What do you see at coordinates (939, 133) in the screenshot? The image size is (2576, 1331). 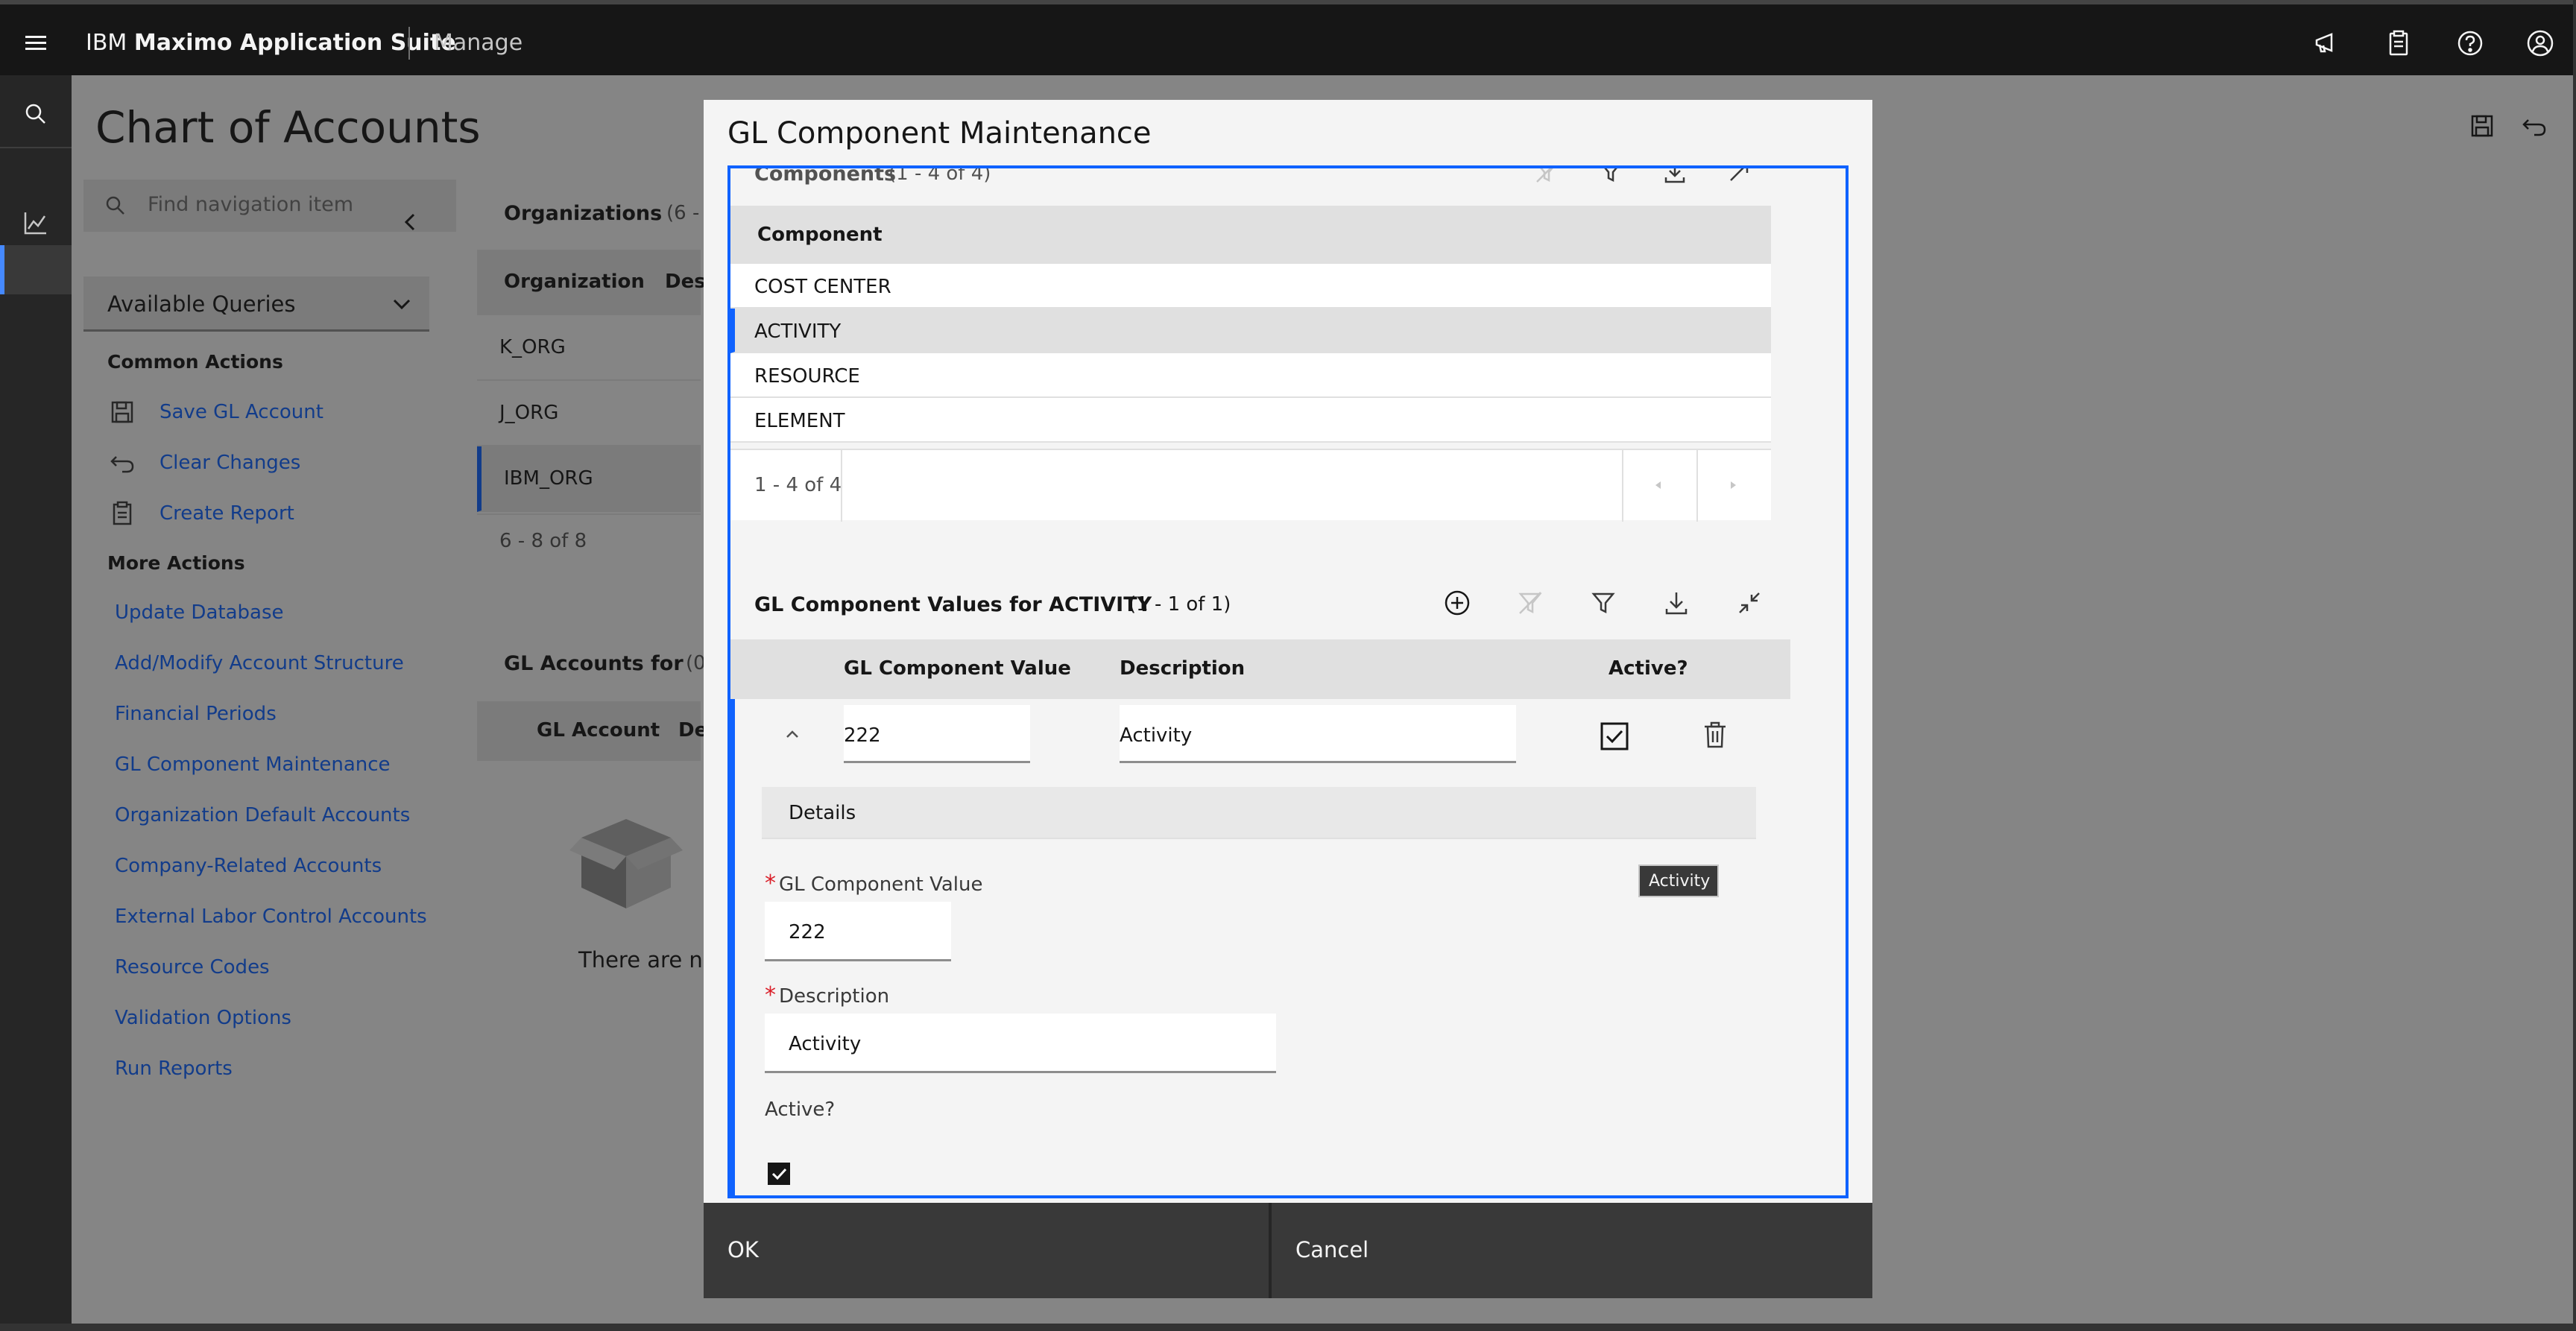 I see `dialog-title: GL Component Maintenance` at bounding box center [939, 133].